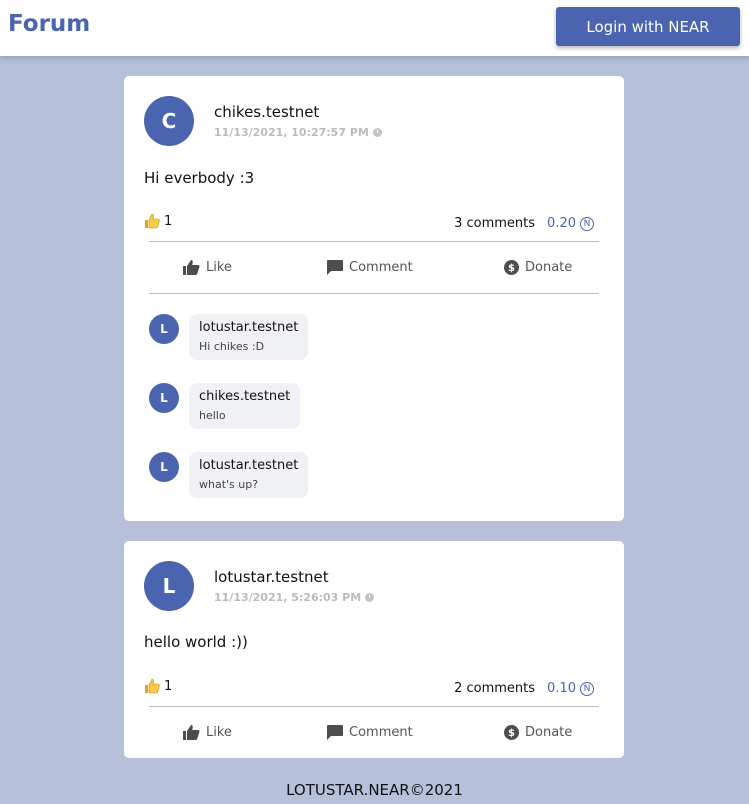  What do you see at coordinates (212, 415) in the screenshot?
I see `comment-text: hello` at bounding box center [212, 415].